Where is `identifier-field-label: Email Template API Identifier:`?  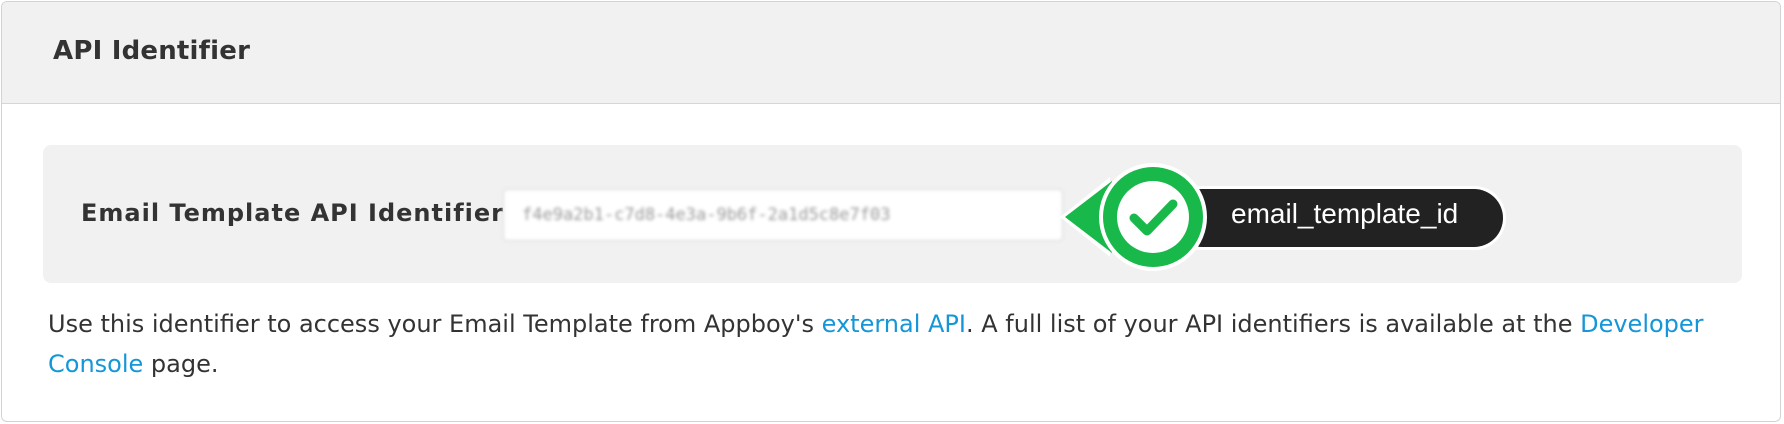
identifier-field-label: Email Template API Identifier: is located at coordinates (298, 213).